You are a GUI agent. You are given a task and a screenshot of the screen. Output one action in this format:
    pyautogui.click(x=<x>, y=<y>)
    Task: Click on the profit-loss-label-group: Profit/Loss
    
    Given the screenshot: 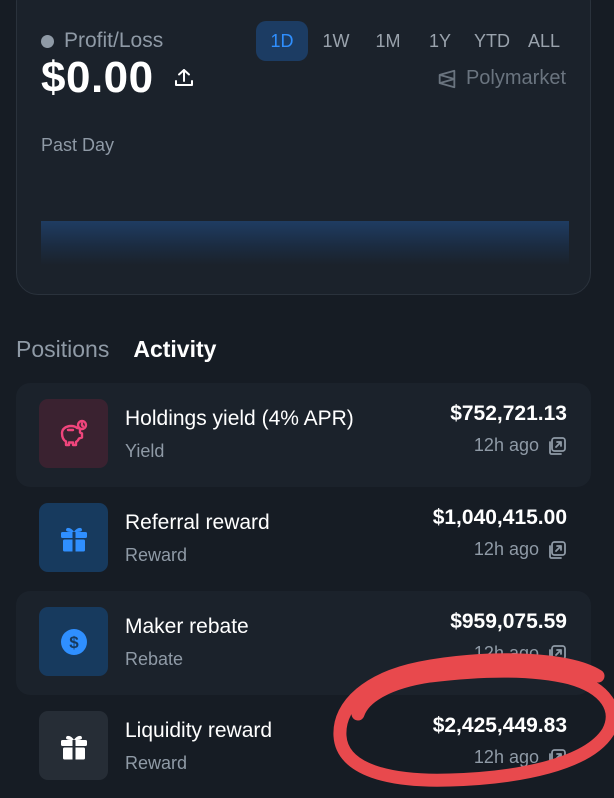 What is the action you would take?
    pyautogui.click(x=102, y=41)
    